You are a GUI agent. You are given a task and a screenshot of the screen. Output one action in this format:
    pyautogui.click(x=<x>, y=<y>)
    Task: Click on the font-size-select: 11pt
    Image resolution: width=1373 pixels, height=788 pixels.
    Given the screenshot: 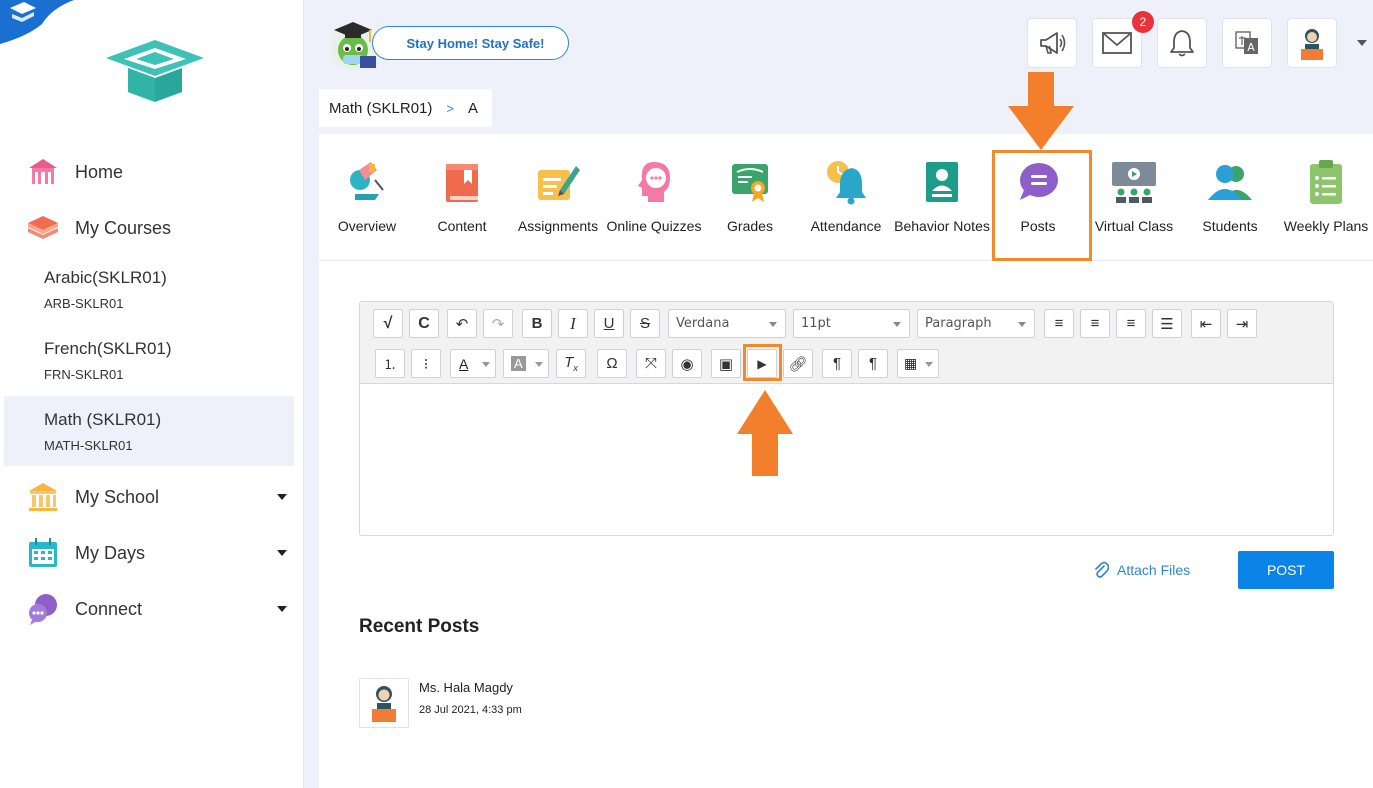 What is the action you would take?
    pyautogui.click(x=851, y=323)
    